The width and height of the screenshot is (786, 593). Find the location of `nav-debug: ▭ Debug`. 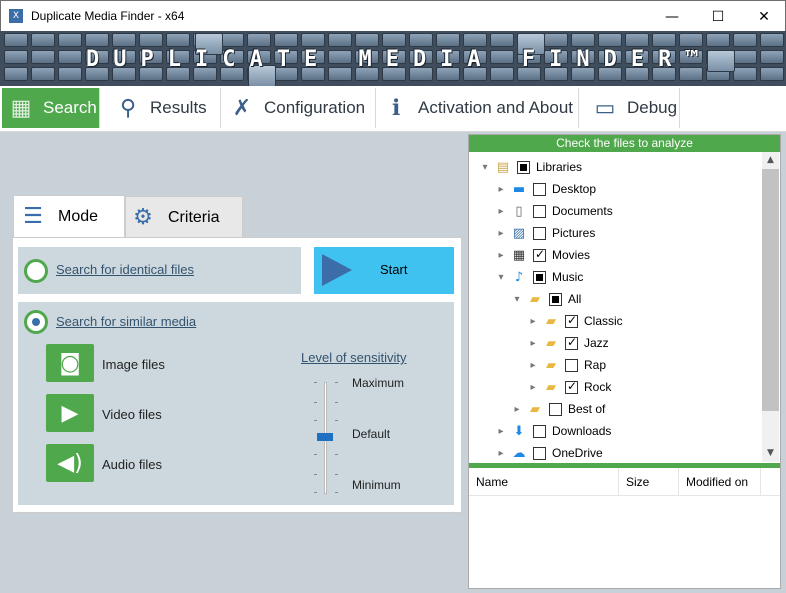

nav-debug: ▭ Debug is located at coordinates (630, 108).